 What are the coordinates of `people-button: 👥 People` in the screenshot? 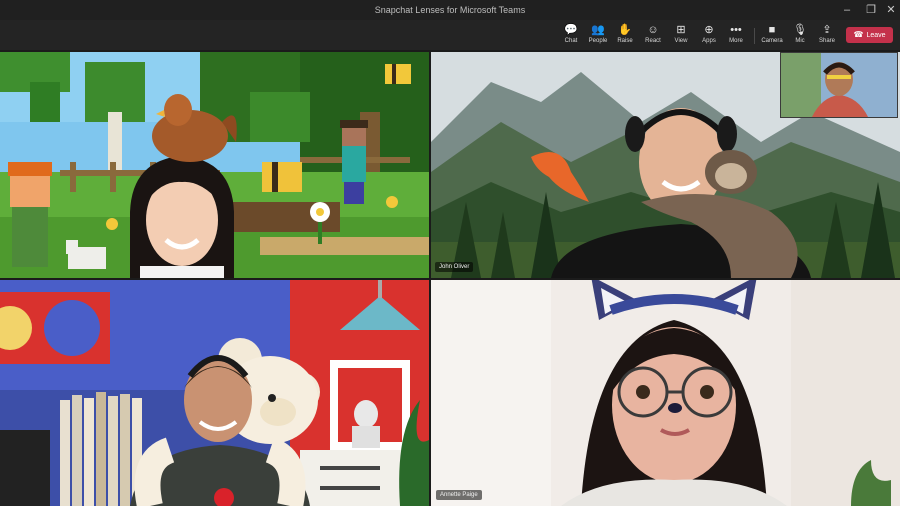 It's located at (598, 36).